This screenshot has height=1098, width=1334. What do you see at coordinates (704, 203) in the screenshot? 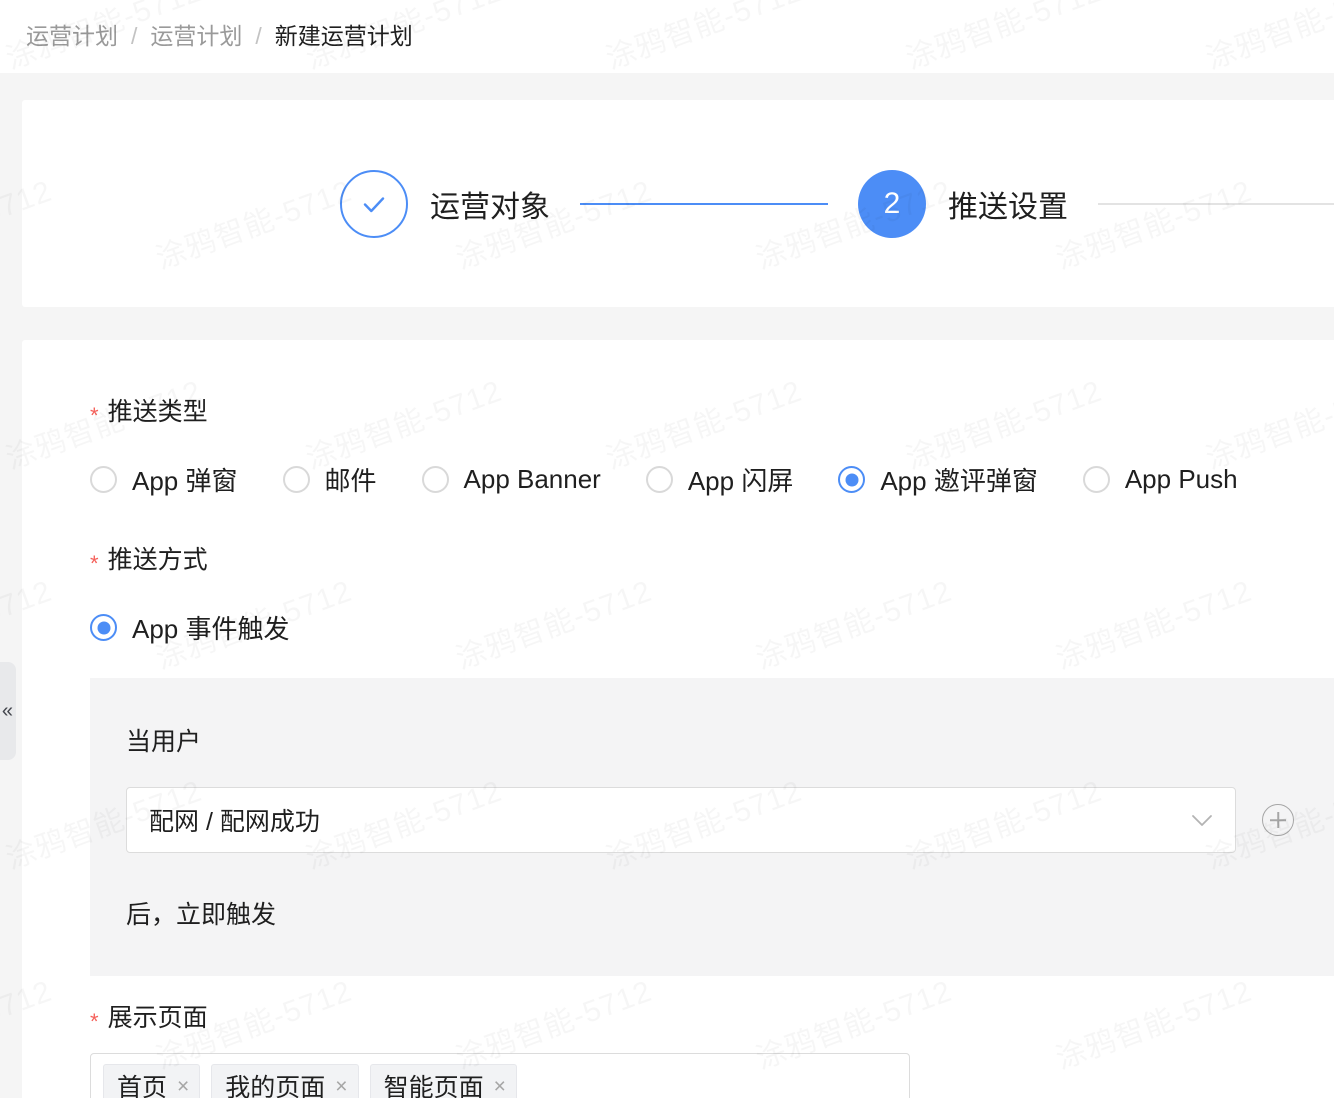
I see `step-connector-filled` at bounding box center [704, 203].